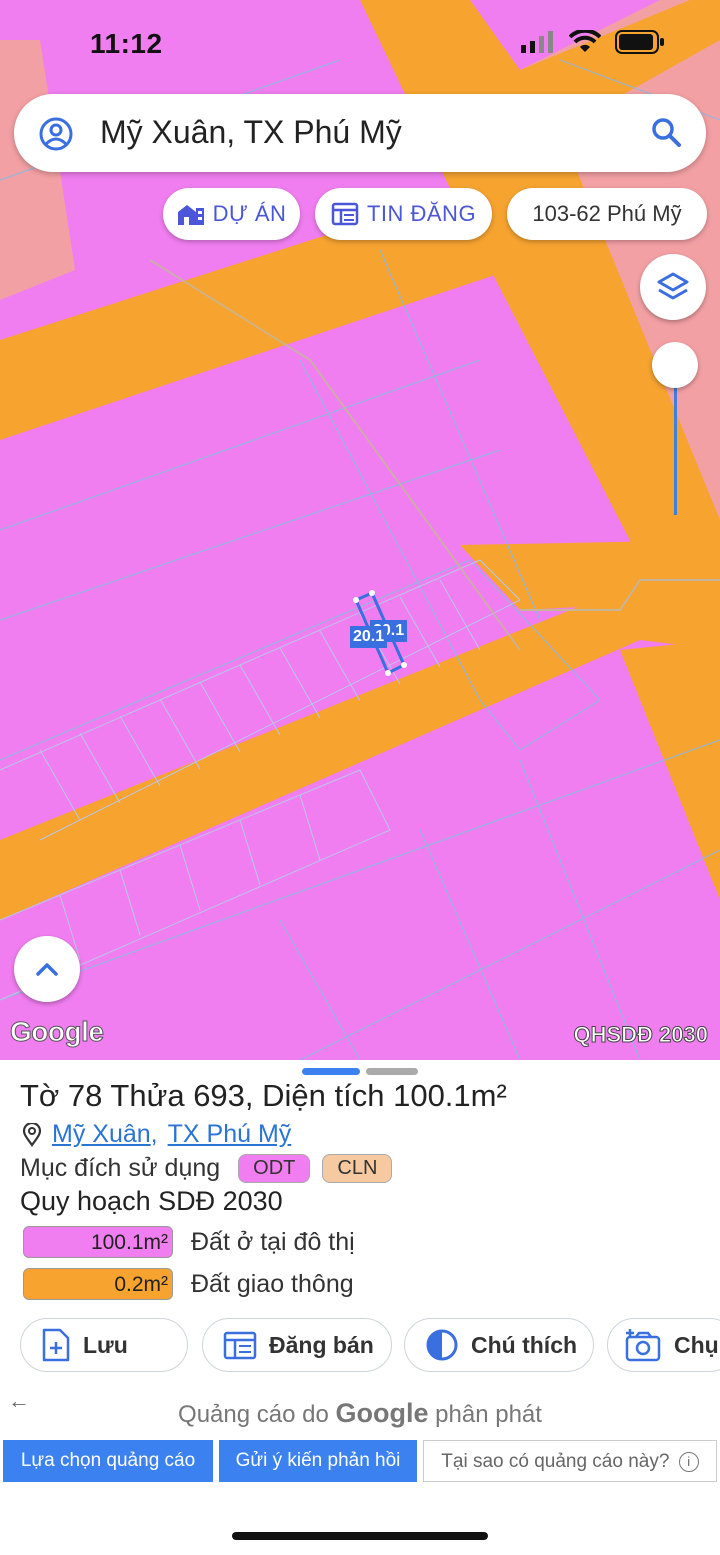 This screenshot has height=1555, width=720. Describe the element at coordinates (273, 1241) in the screenshot. I see `land-use-name: Đất ở tại đô thị` at that location.